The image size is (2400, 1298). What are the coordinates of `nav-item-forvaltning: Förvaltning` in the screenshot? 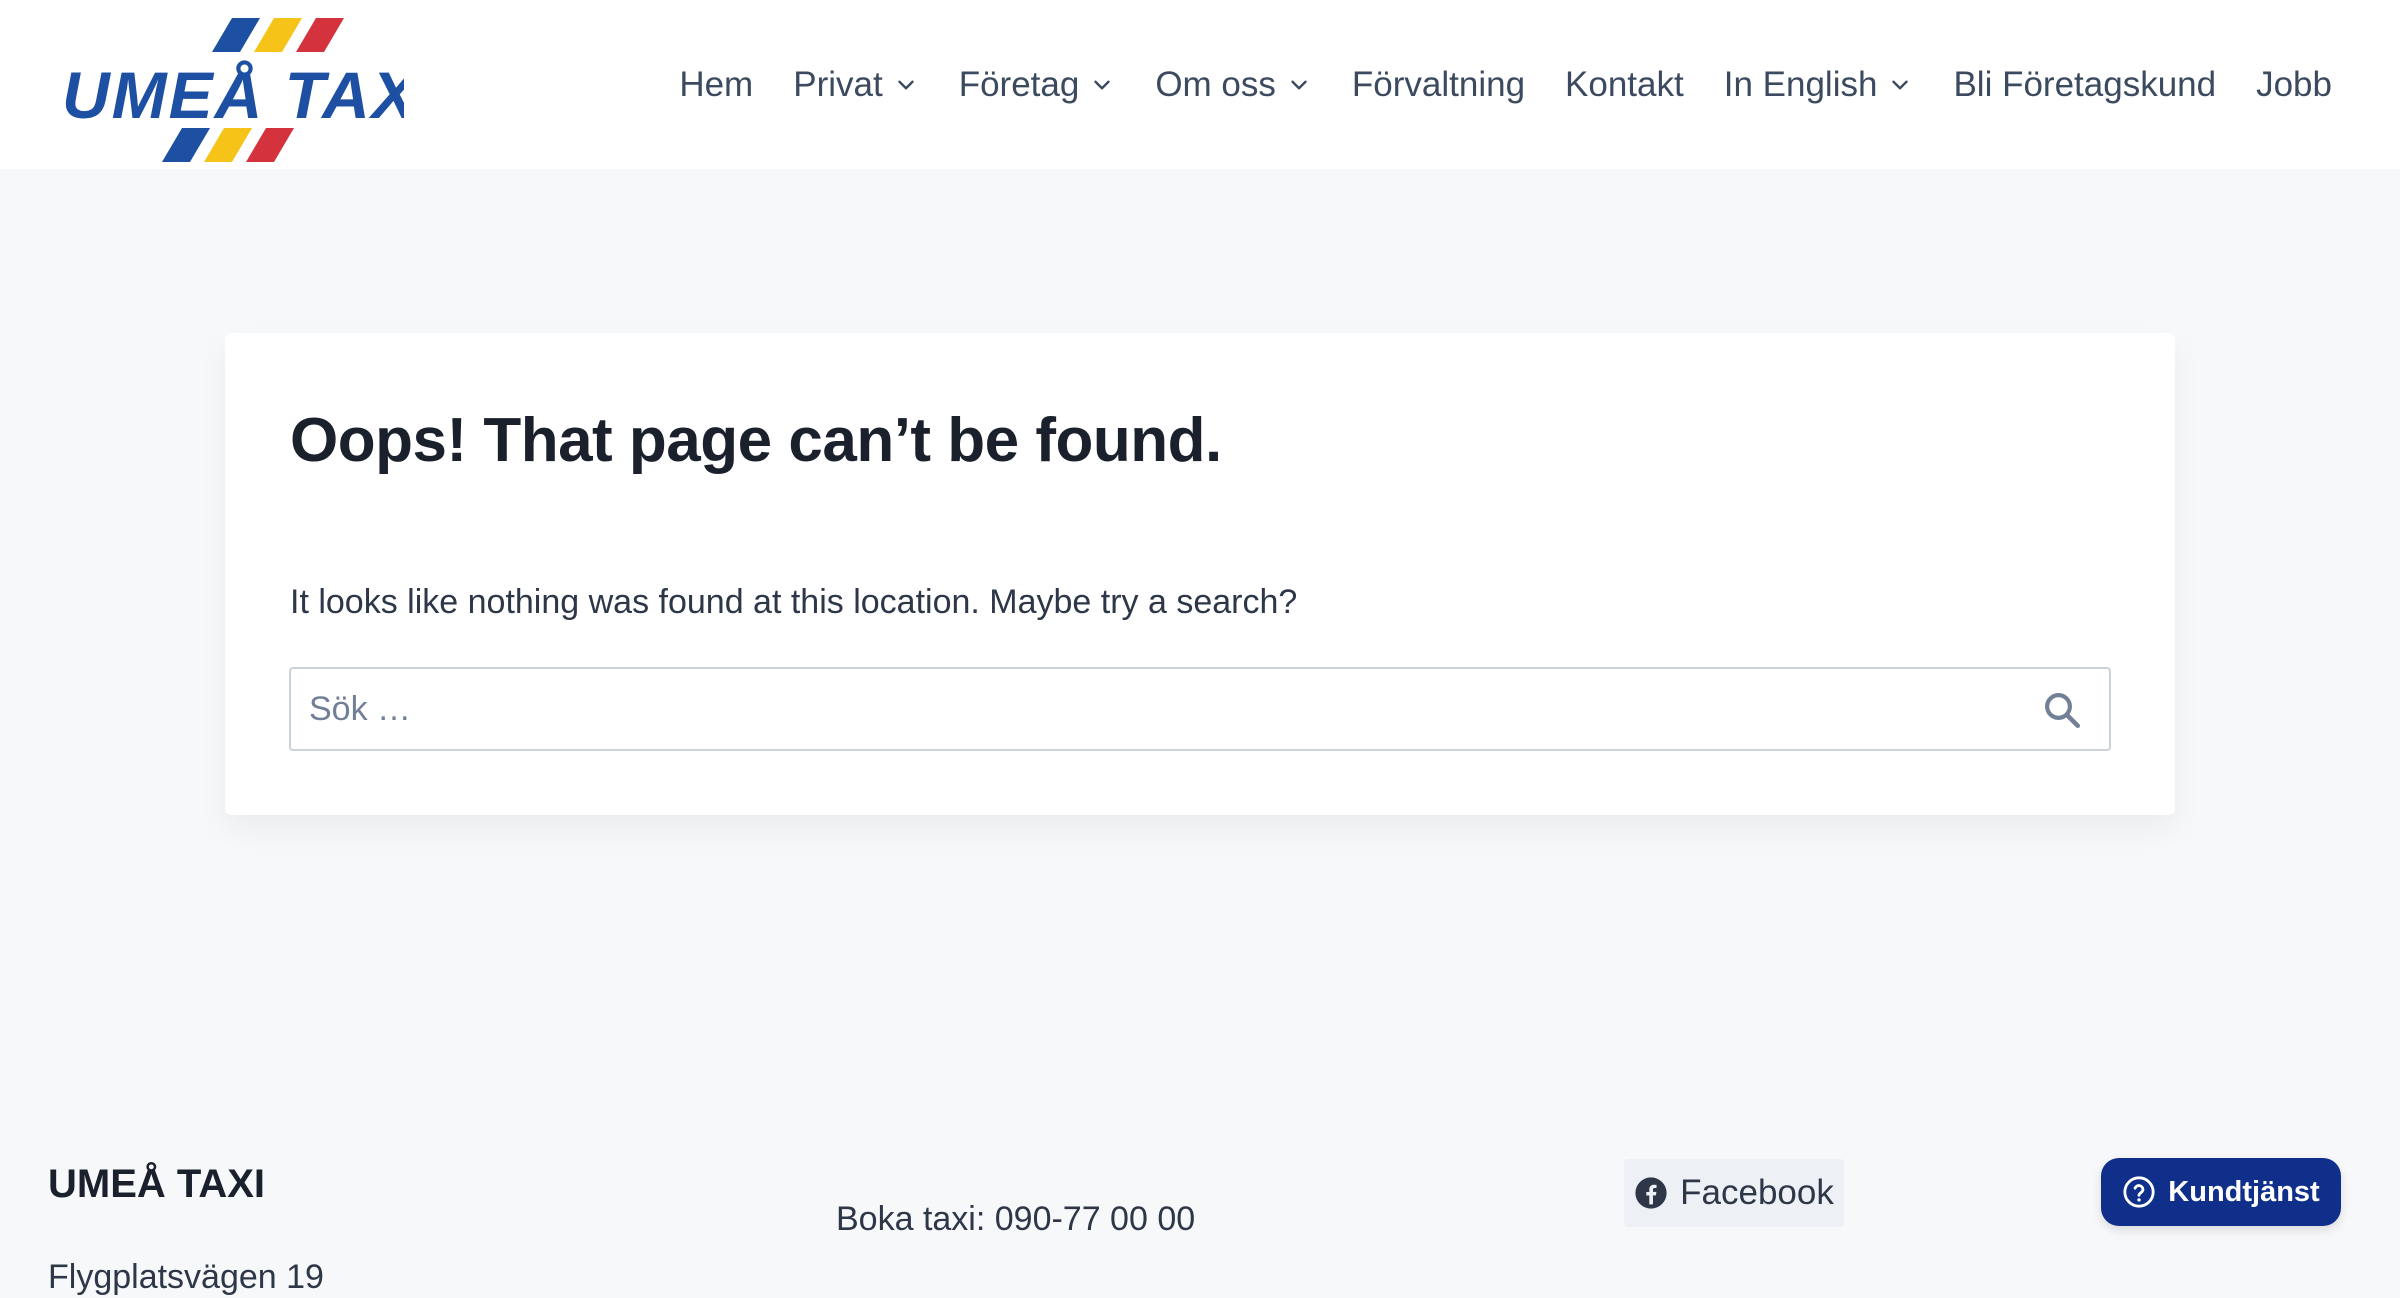 It's located at (1438, 85).